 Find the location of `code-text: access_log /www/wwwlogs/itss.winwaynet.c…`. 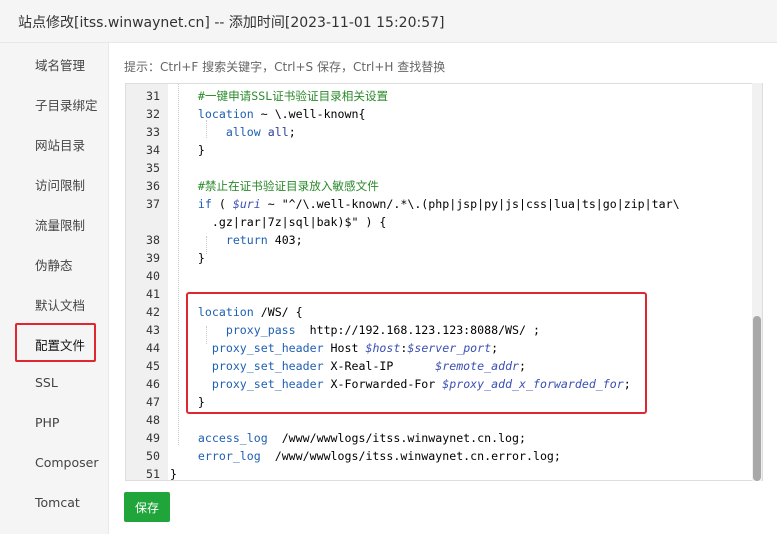

code-text: access_log /www/wwwlogs/itss.winwaynet.c… is located at coordinates (361, 438).